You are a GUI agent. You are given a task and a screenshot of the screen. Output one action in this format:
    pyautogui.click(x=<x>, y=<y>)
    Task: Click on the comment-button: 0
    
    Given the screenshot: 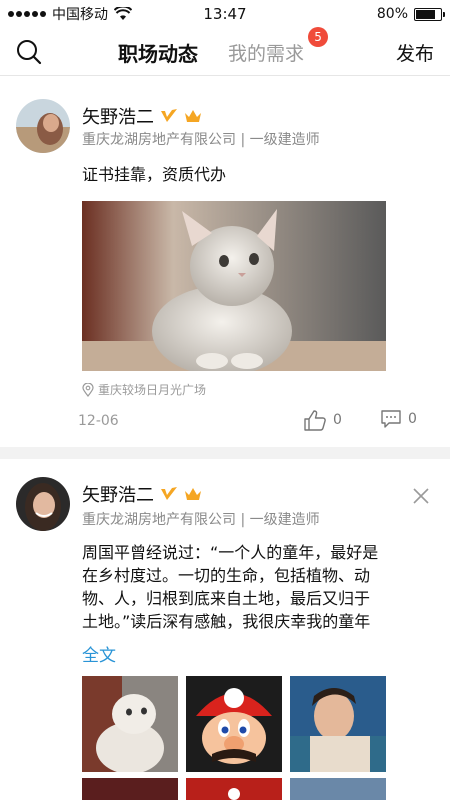 What is the action you would take?
    pyautogui.click(x=398, y=419)
    